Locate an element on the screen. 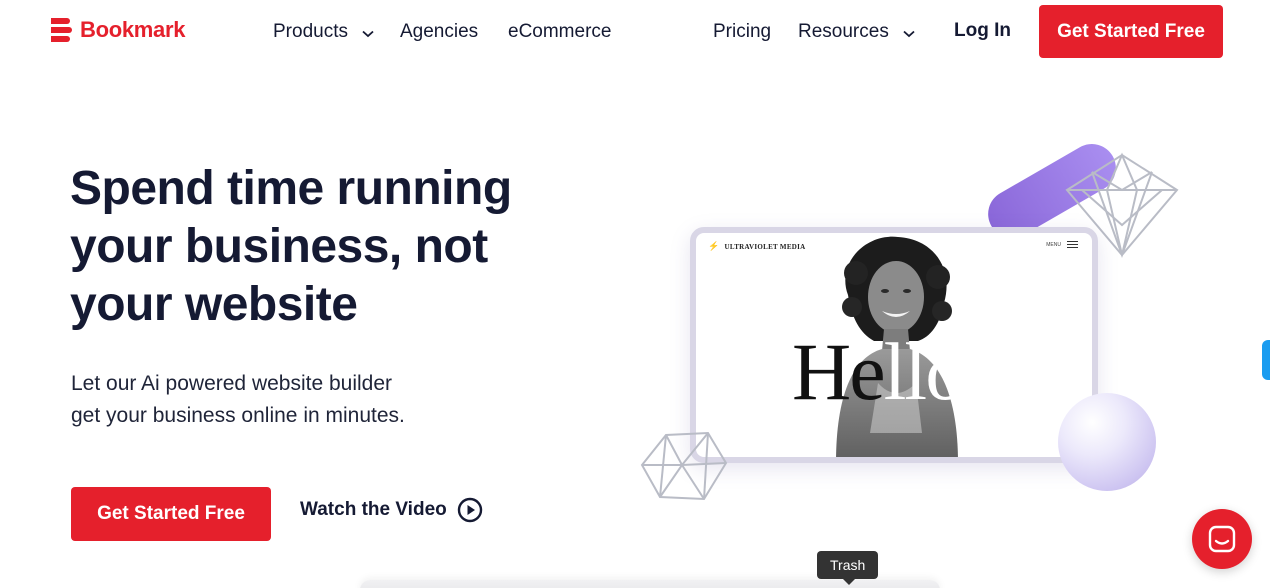 The image size is (1270, 588). lavender-sphere-shape is located at coordinates (1107, 442).